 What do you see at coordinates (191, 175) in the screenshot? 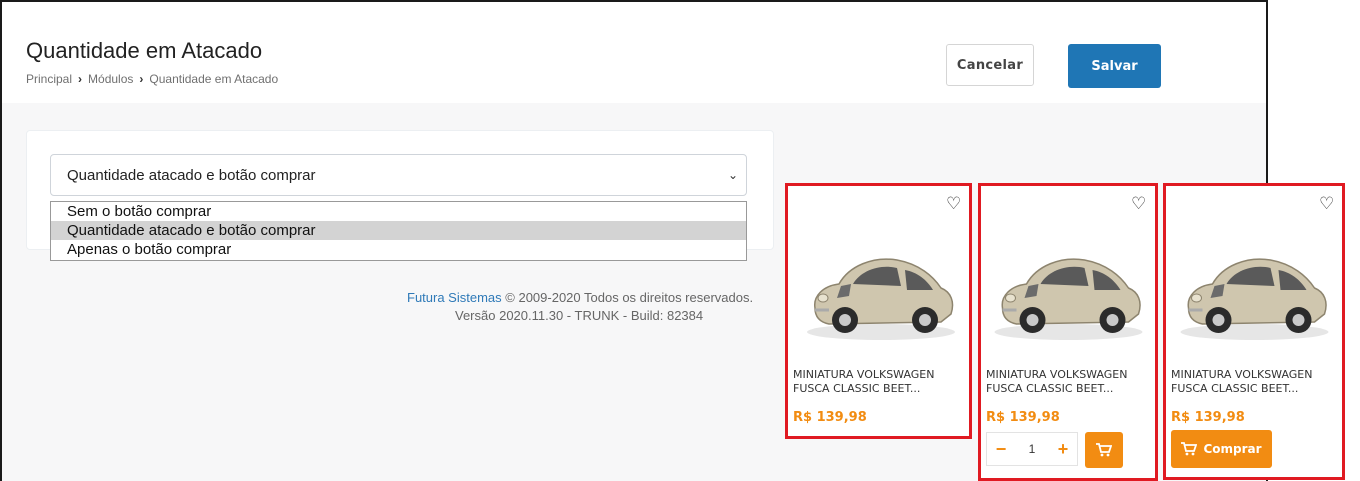
I see `mode-select-value: Quantidade atacado e botão comprar` at bounding box center [191, 175].